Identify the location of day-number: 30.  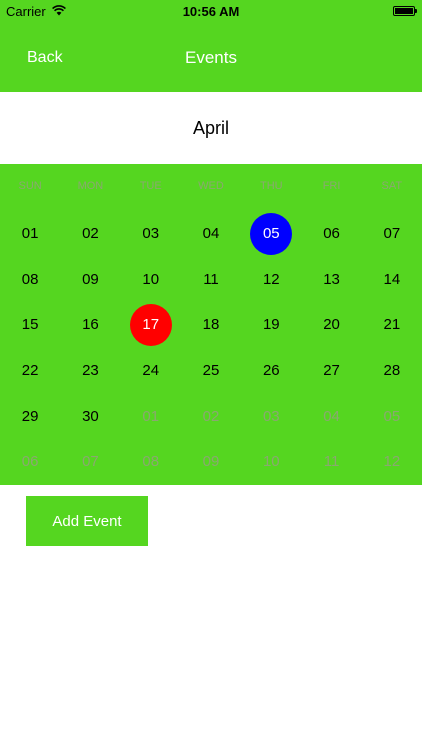
(90, 416).